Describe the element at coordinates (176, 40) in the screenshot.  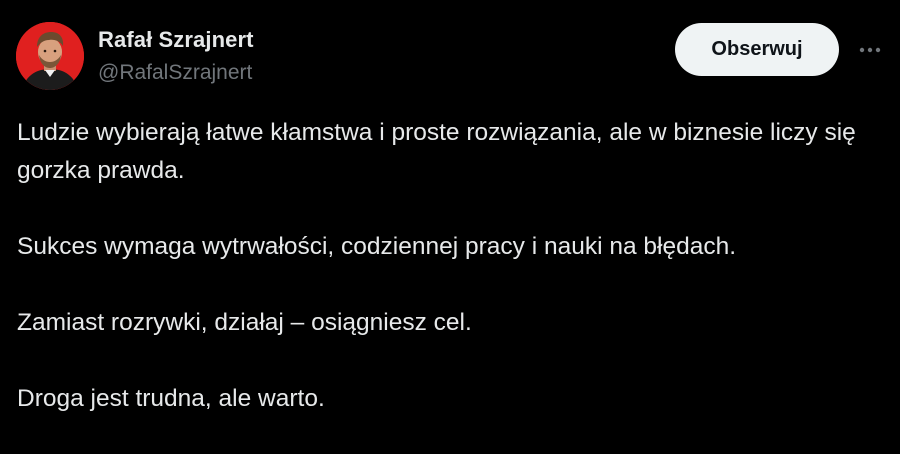
I see `author-name: Rafał Szrajnert` at that location.